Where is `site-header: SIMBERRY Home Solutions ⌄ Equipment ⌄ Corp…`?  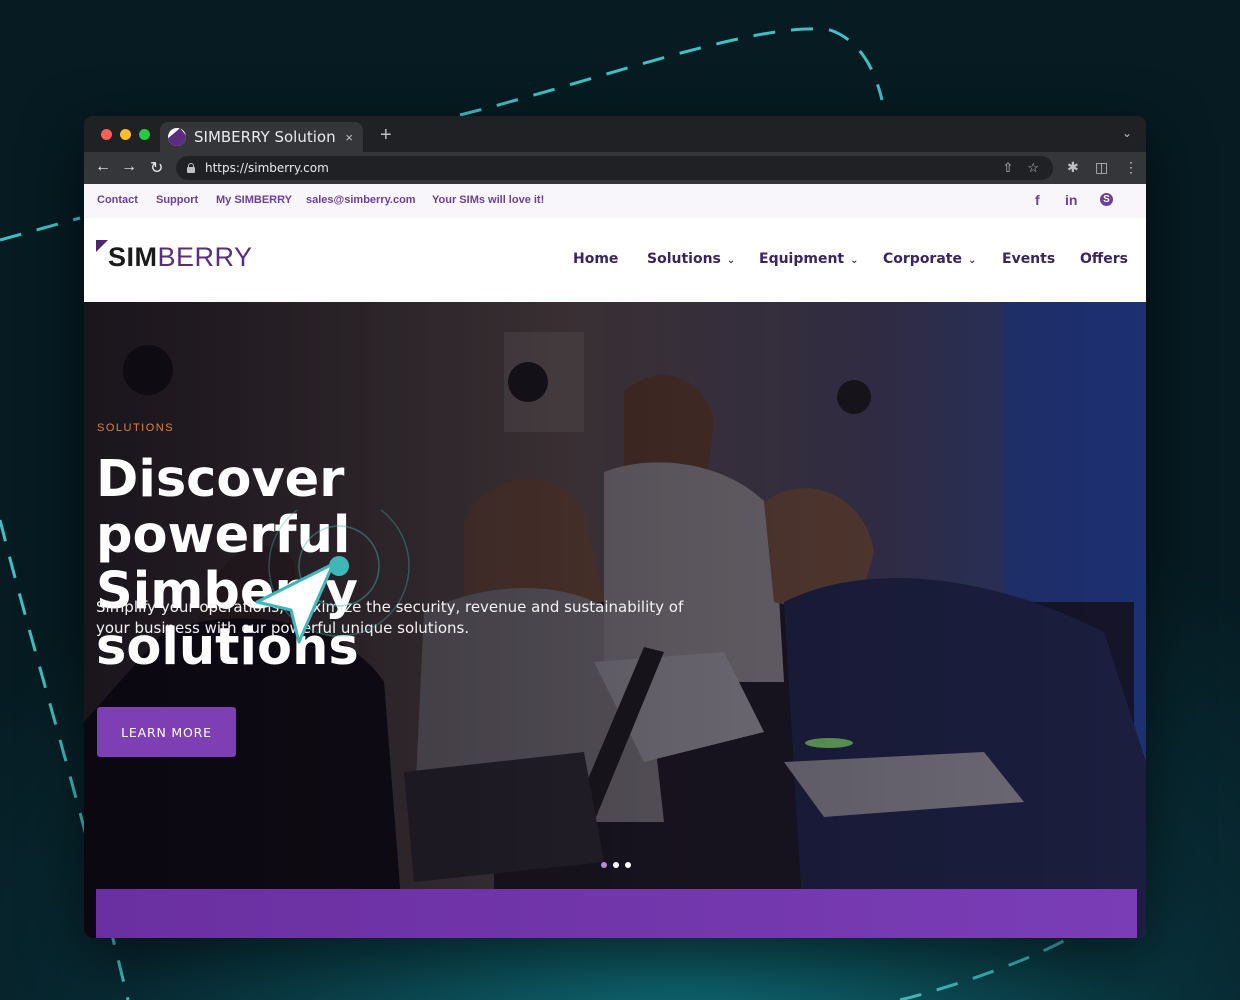 site-header: SIMBERRY Home Solutions ⌄ Equipment ⌄ Corp… is located at coordinates (615, 260).